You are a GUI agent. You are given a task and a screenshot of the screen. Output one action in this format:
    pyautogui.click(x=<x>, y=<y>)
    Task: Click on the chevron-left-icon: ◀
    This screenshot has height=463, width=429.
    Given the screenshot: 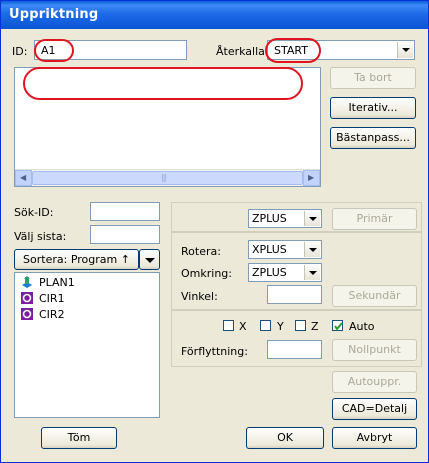 What is the action you would take?
    pyautogui.click(x=23, y=177)
    